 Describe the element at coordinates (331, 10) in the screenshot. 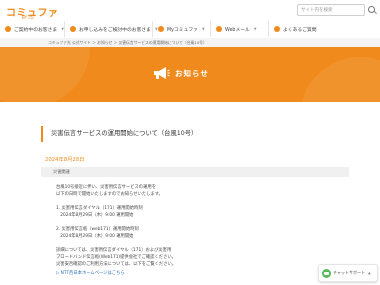

I see `search-input: サイト内を検索` at that location.